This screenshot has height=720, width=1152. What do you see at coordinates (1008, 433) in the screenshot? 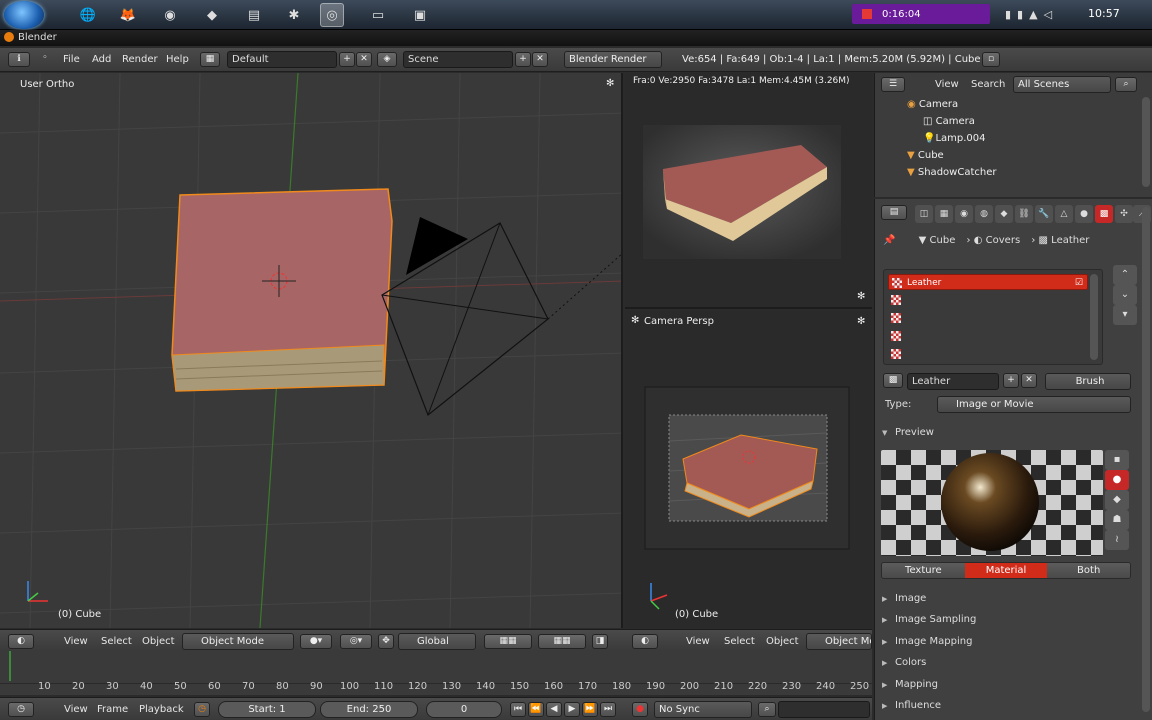
I see `preview-panel-header: Preview` at bounding box center [1008, 433].